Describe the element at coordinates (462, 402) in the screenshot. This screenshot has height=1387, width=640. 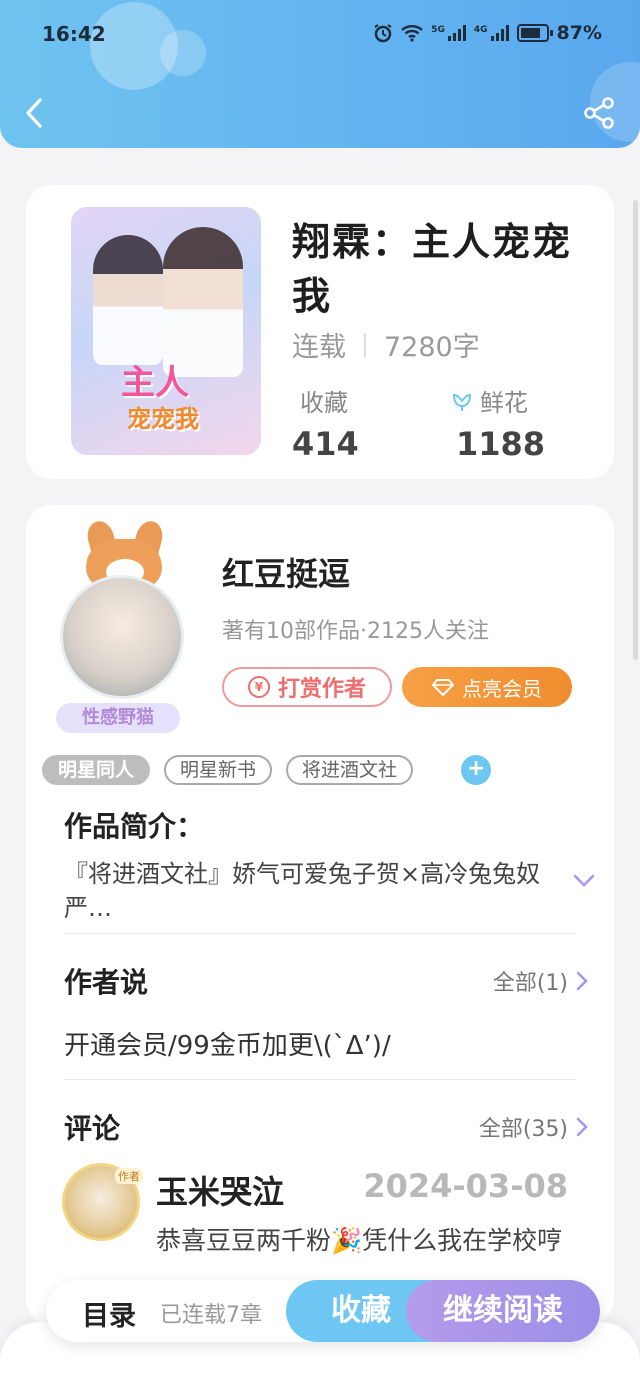
I see `flower-icon` at that location.